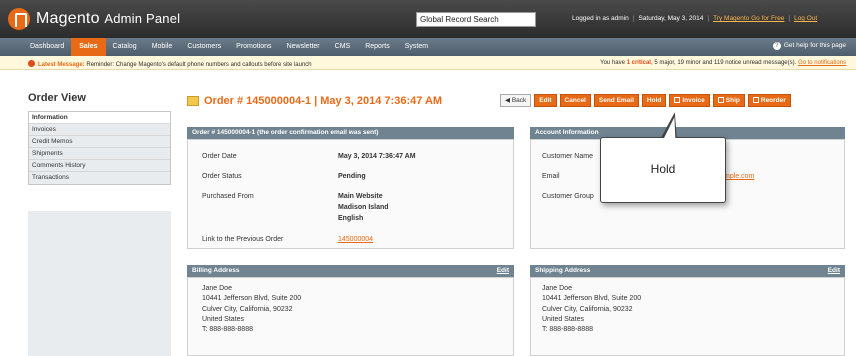 The image size is (856, 356). Describe the element at coordinates (219, 156) in the screenshot. I see `order-date-label: Order Date` at that location.